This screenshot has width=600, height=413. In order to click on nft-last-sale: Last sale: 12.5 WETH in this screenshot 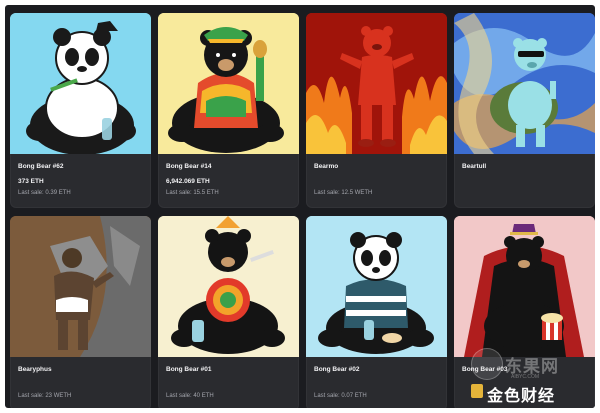, I will do `click(343, 193)`.